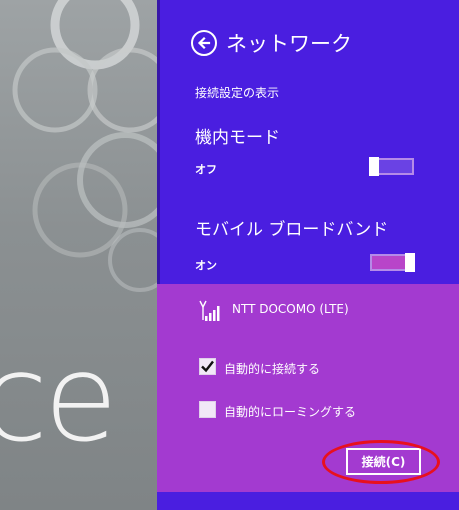 The height and width of the screenshot is (510, 459). Describe the element at coordinates (290, 412) in the screenshot. I see `auto-roaming-label: 自動的にローミングする` at that location.